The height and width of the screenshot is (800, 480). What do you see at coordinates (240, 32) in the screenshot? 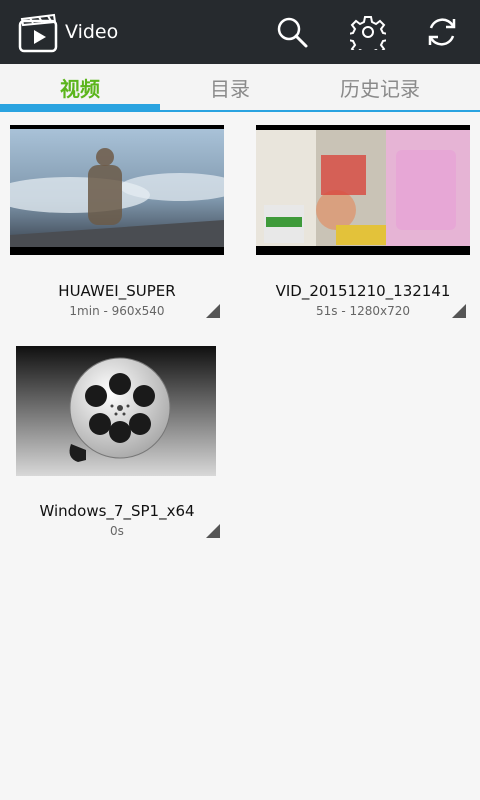
I see `top-app-bar: Video` at bounding box center [240, 32].